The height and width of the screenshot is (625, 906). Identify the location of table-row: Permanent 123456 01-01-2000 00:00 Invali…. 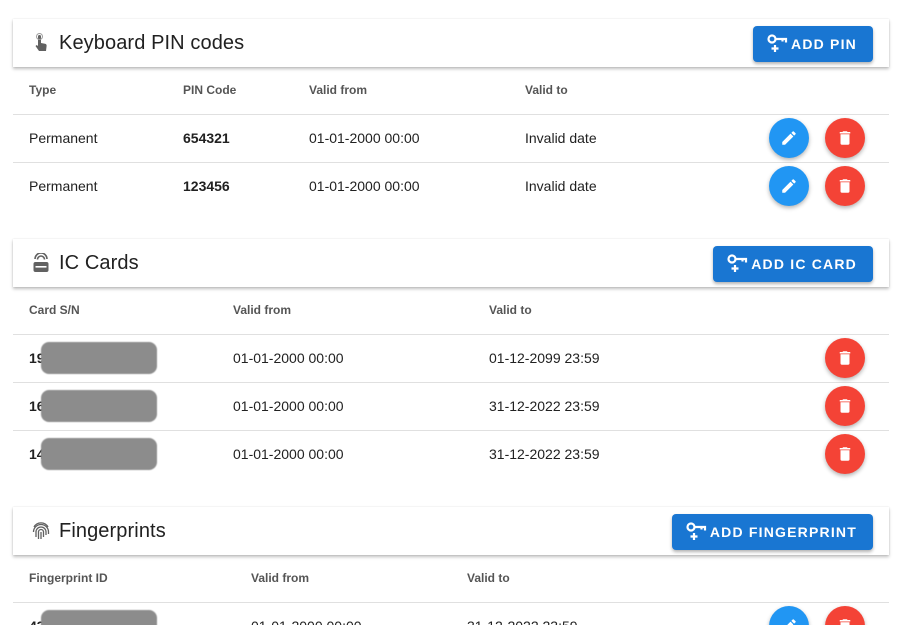
(451, 186).